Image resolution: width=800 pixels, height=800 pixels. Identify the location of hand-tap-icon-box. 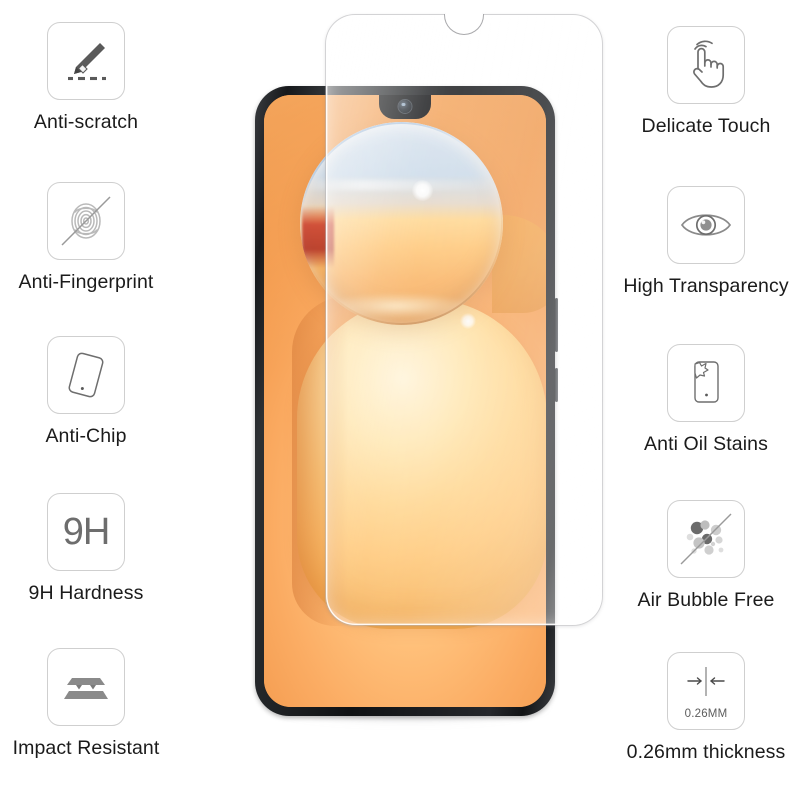
(706, 65).